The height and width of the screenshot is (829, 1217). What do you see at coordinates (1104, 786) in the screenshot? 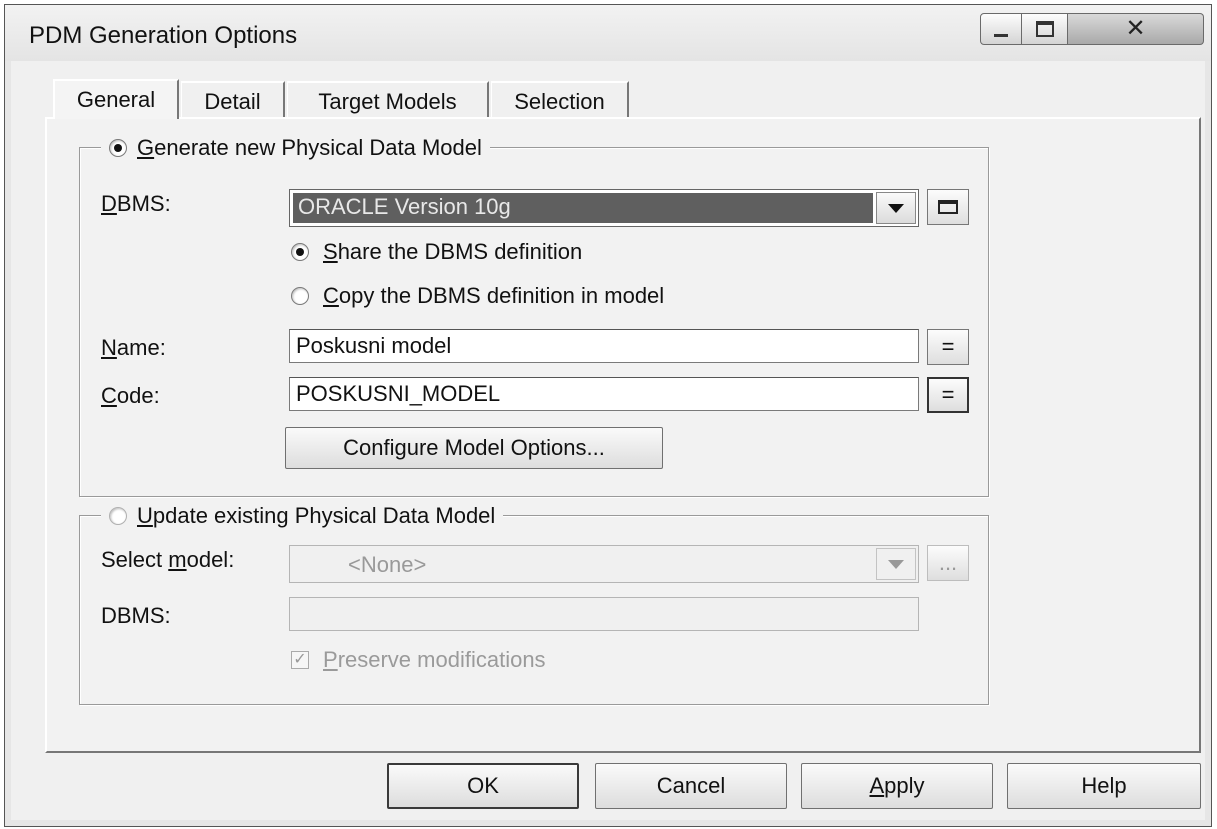
I see `help-button: Help` at bounding box center [1104, 786].